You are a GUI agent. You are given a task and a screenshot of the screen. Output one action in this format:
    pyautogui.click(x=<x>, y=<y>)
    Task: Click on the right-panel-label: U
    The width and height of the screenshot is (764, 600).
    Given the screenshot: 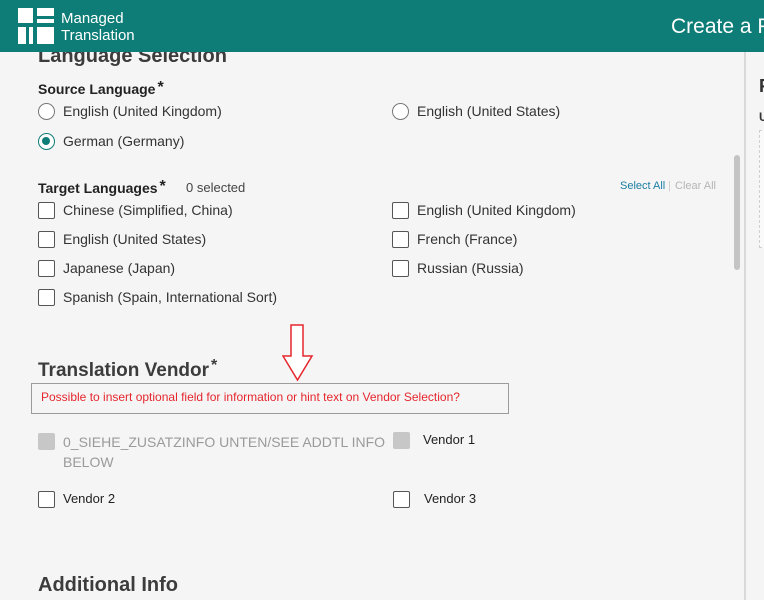 What is the action you would take?
    pyautogui.click(x=761, y=117)
    